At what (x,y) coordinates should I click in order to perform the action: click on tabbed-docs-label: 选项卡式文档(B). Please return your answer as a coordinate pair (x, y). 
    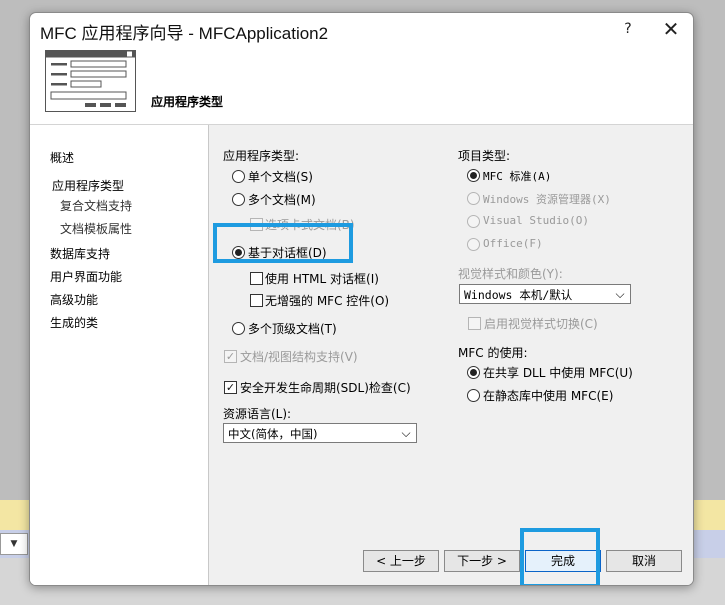
    Looking at the image, I should click on (310, 225).